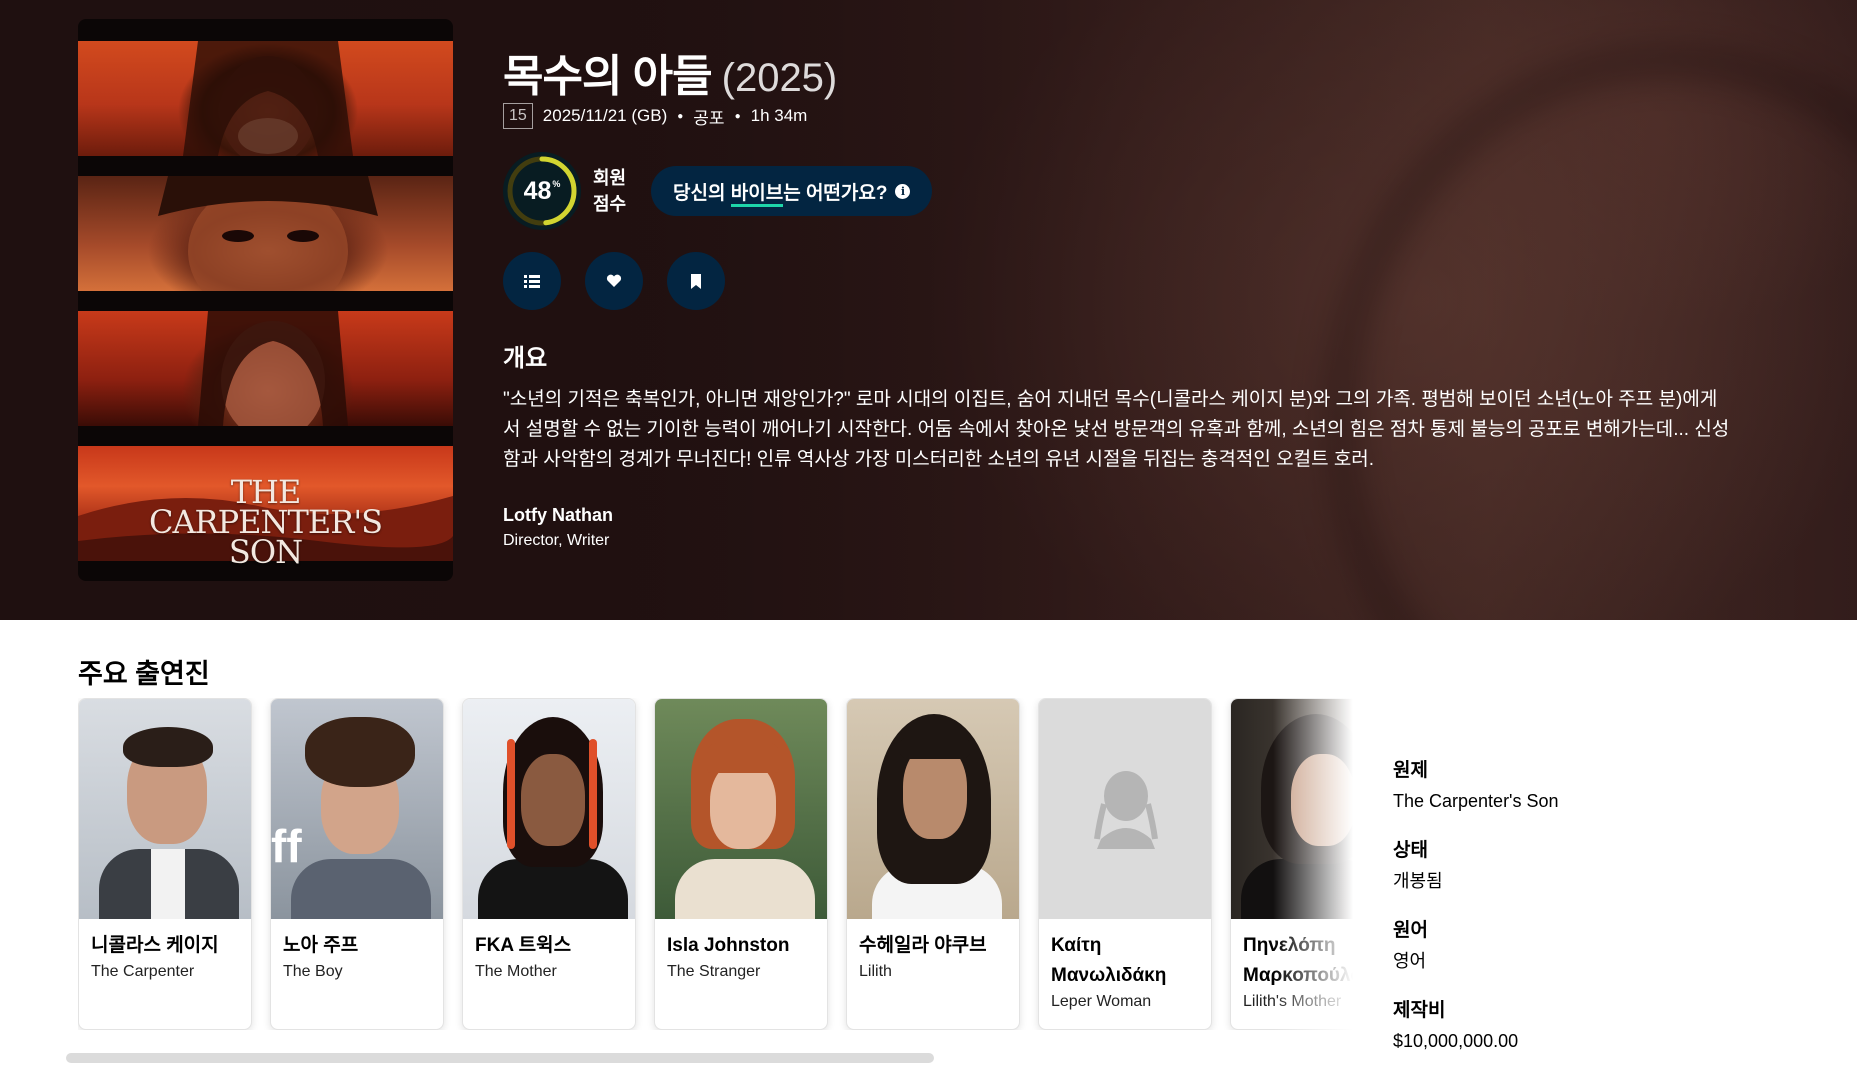 The width and height of the screenshot is (1857, 1077). What do you see at coordinates (714, 971) in the screenshot?
I see `cast-character: The Stranger` at bounding box center [714, 971].